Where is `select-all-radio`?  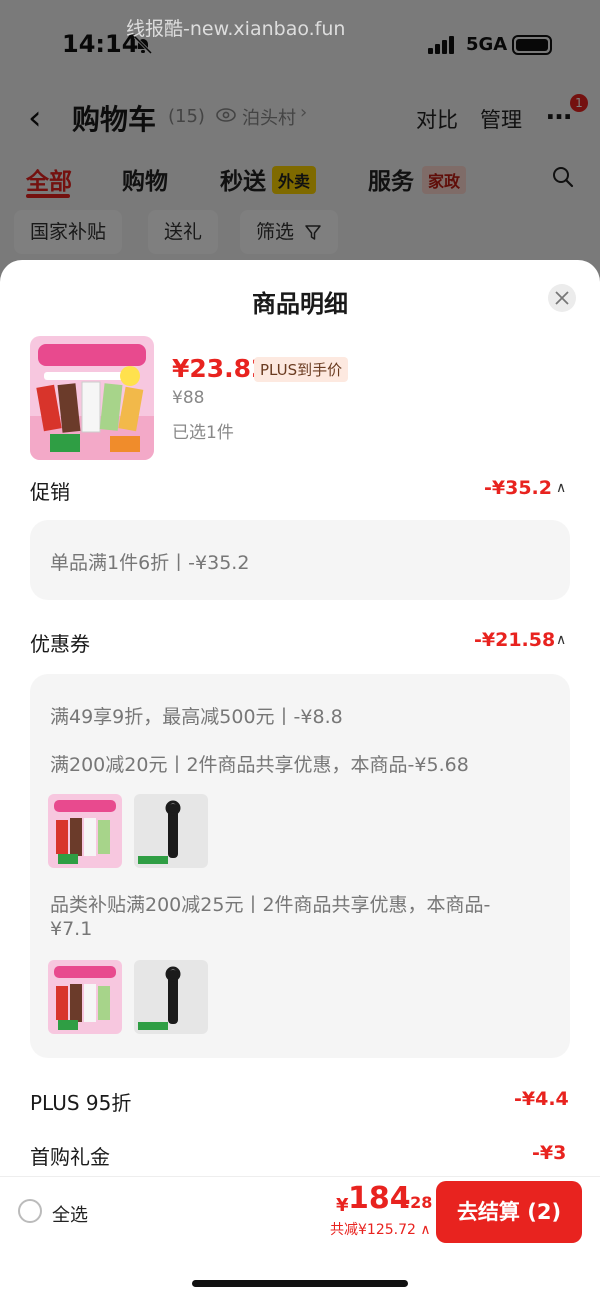
select-all-radio is located at coordinates (30, 1211).